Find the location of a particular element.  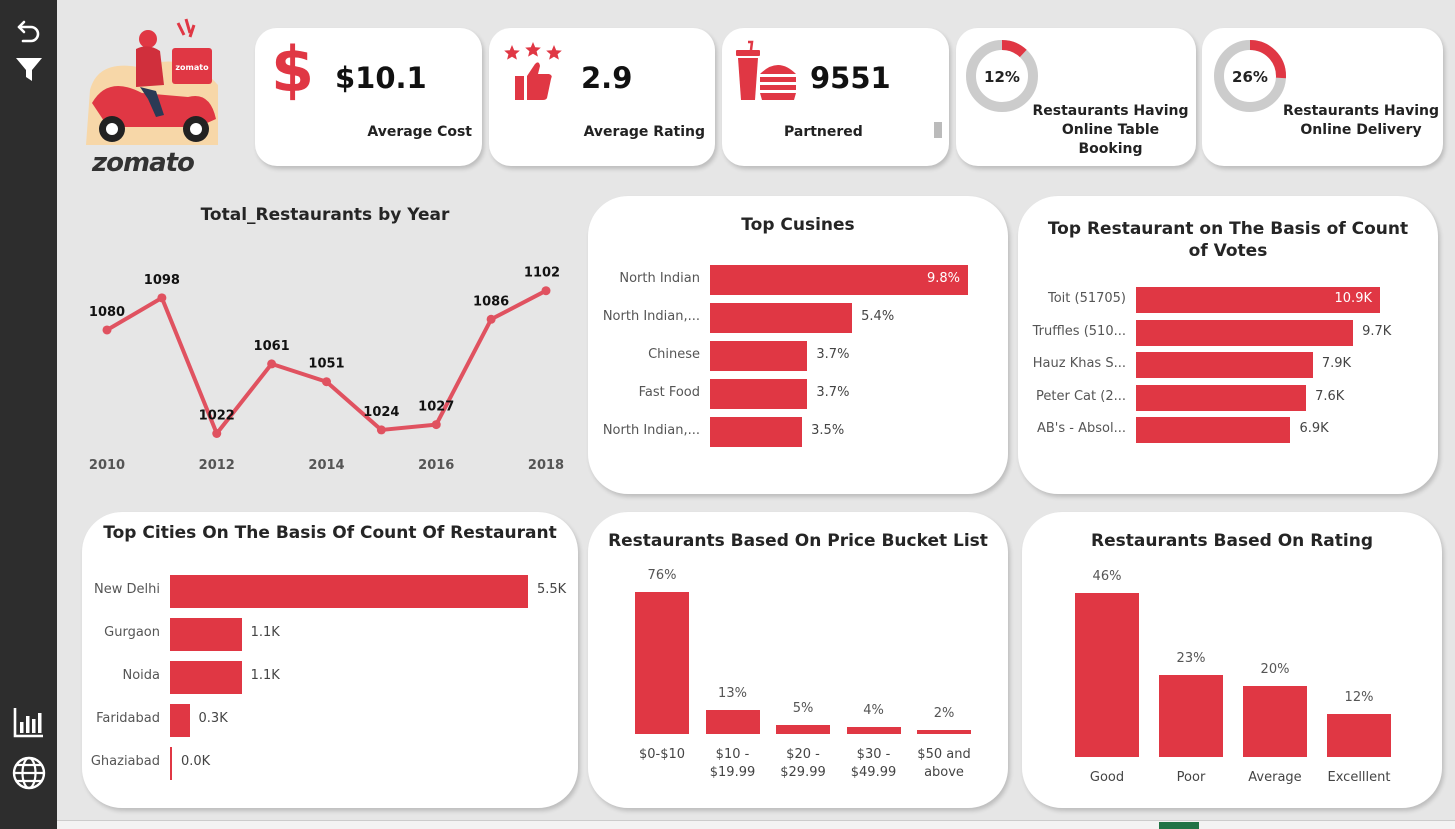

donut-label-line2: Online Table Booking is located at coordinates (1110, 139).